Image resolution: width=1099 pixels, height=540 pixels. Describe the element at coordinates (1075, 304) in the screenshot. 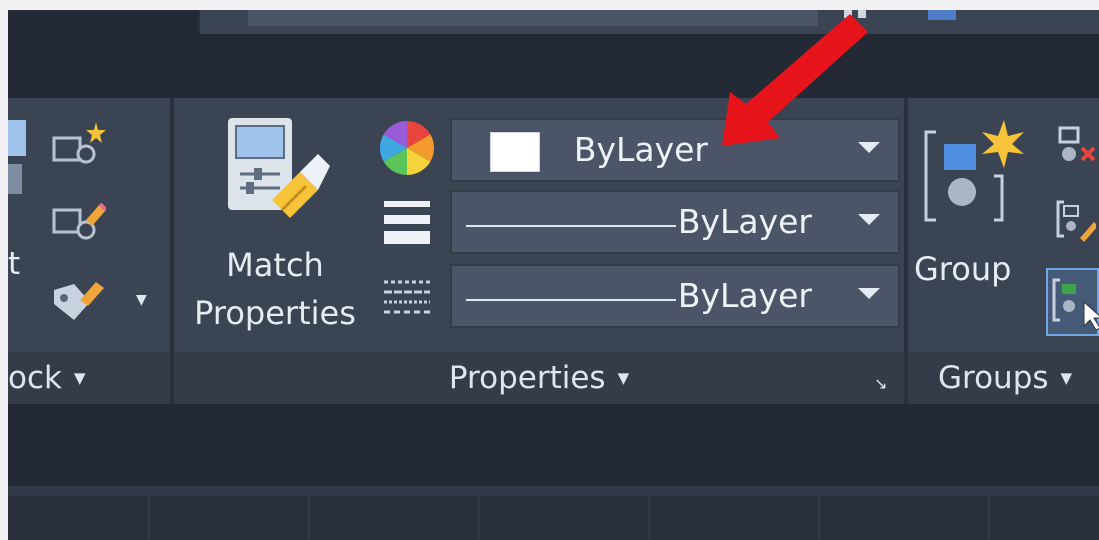

I see `group-selection-icon` at that location.